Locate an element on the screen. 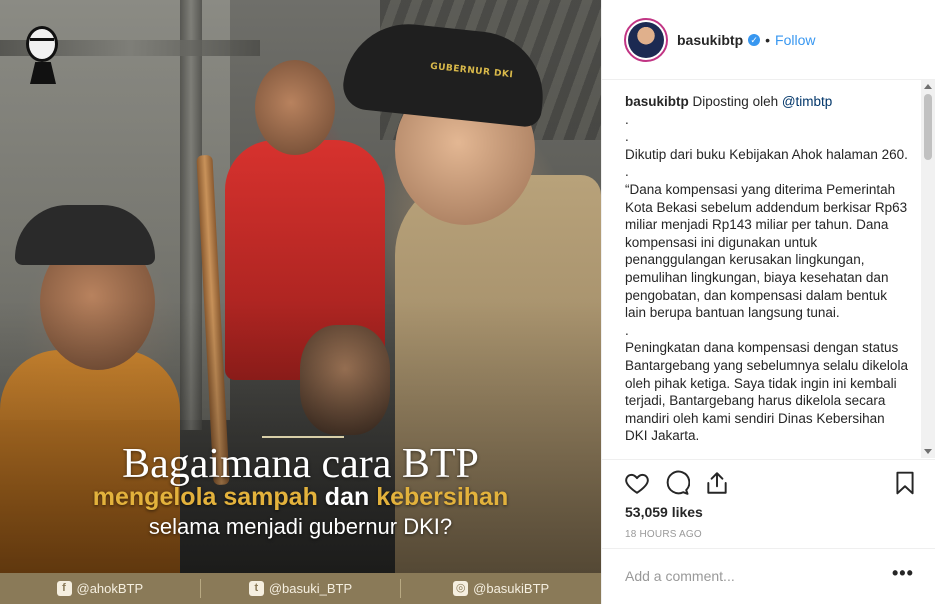 Image resolution: width=935 pixels, height=604 pixels. caption-scrollbar is located at coordinates (928, 269).